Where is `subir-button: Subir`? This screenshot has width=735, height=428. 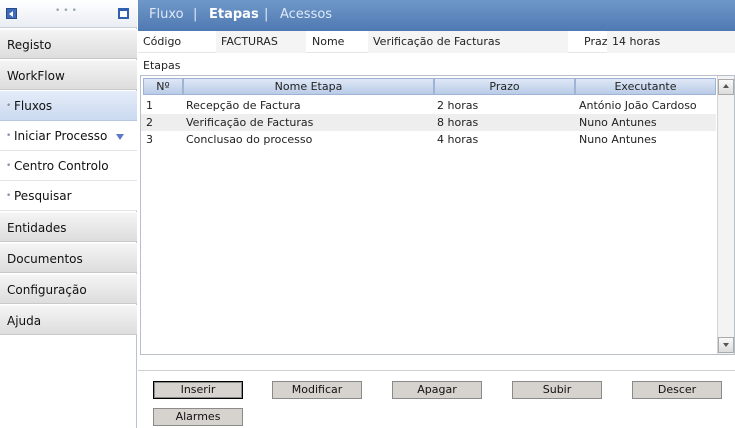 subir-button: Subir is located at coordinates (557, 390).